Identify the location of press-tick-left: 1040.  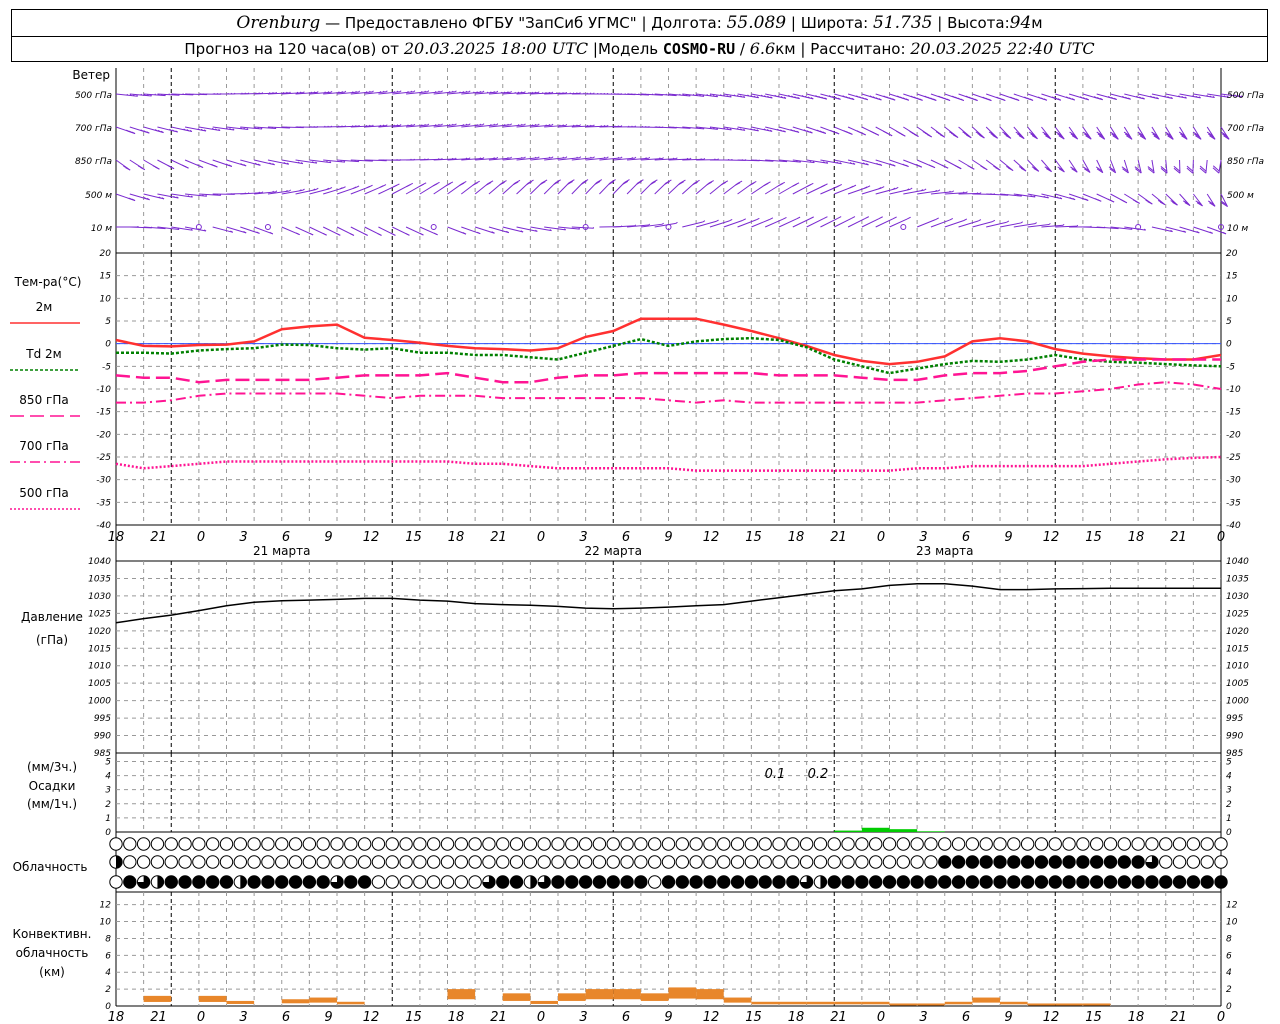
(99, 562).